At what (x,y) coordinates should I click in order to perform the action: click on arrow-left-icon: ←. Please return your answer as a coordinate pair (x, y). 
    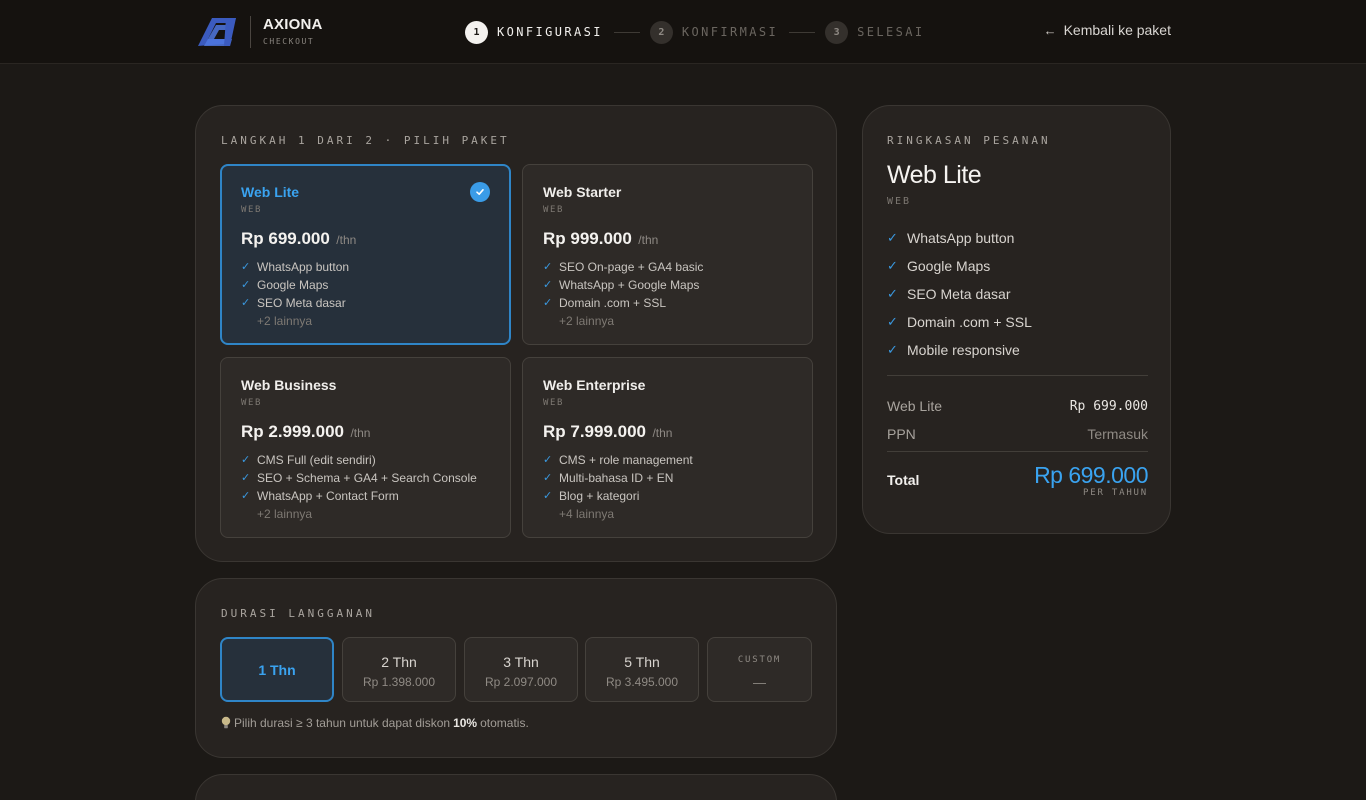
    Looking at the image, I should click on (1050, 30).